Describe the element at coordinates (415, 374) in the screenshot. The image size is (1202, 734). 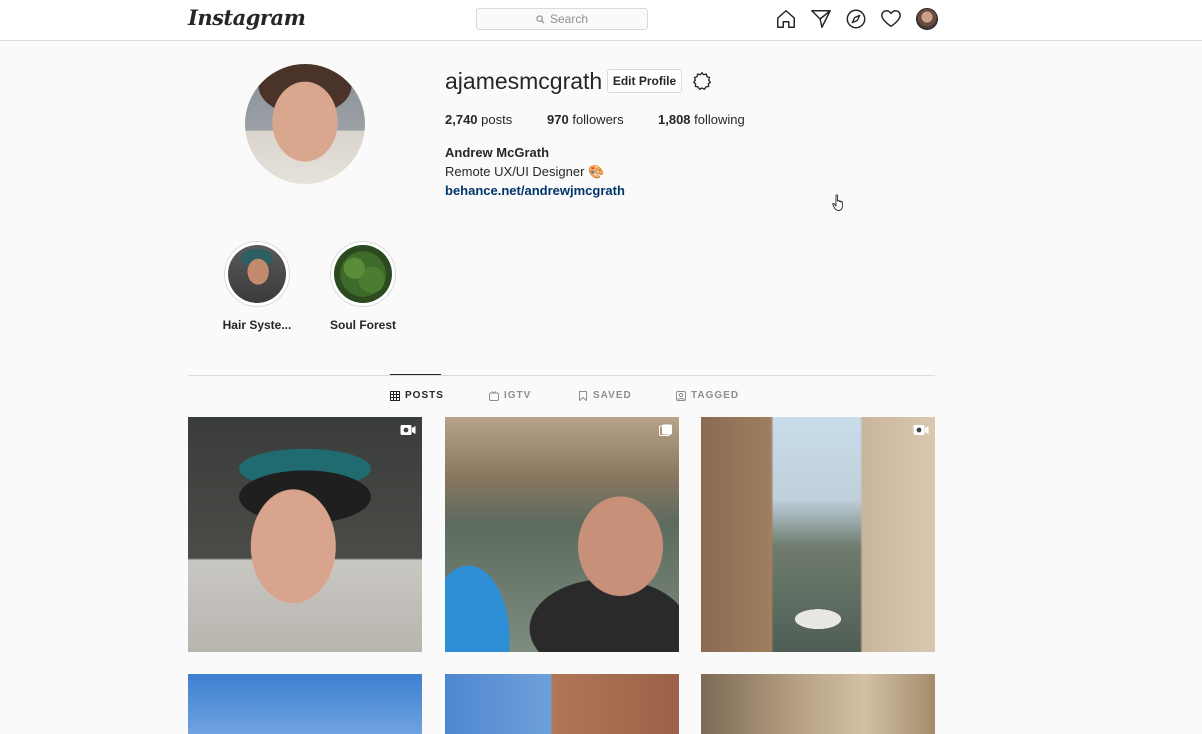
I see `active-tab-indicator` at that location.